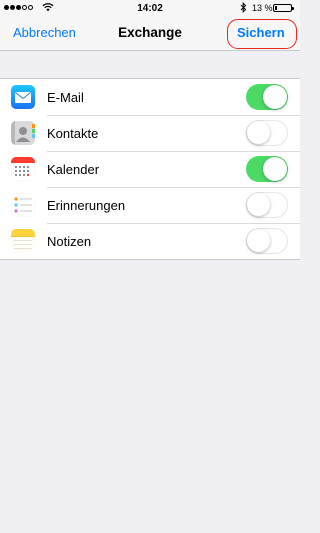 The height and width of the screenshot is (533, 320). I want to click on calendar-label: Kalender, so click(73, 169).